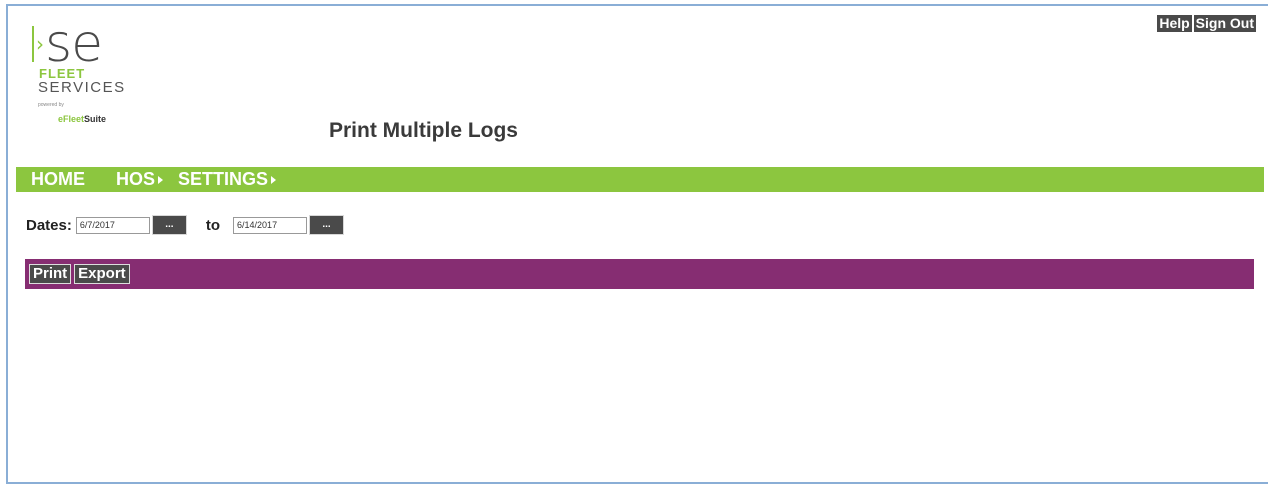  I want to click on export-button: Export, so click(102, 274).